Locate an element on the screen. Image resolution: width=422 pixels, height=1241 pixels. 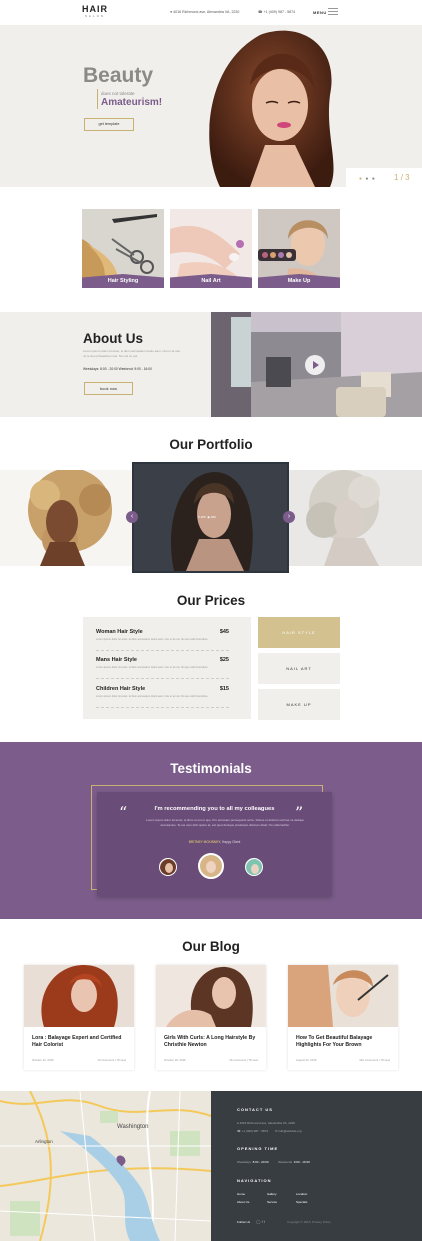
facebook-icon: f is located at coordinates (262, 1221).